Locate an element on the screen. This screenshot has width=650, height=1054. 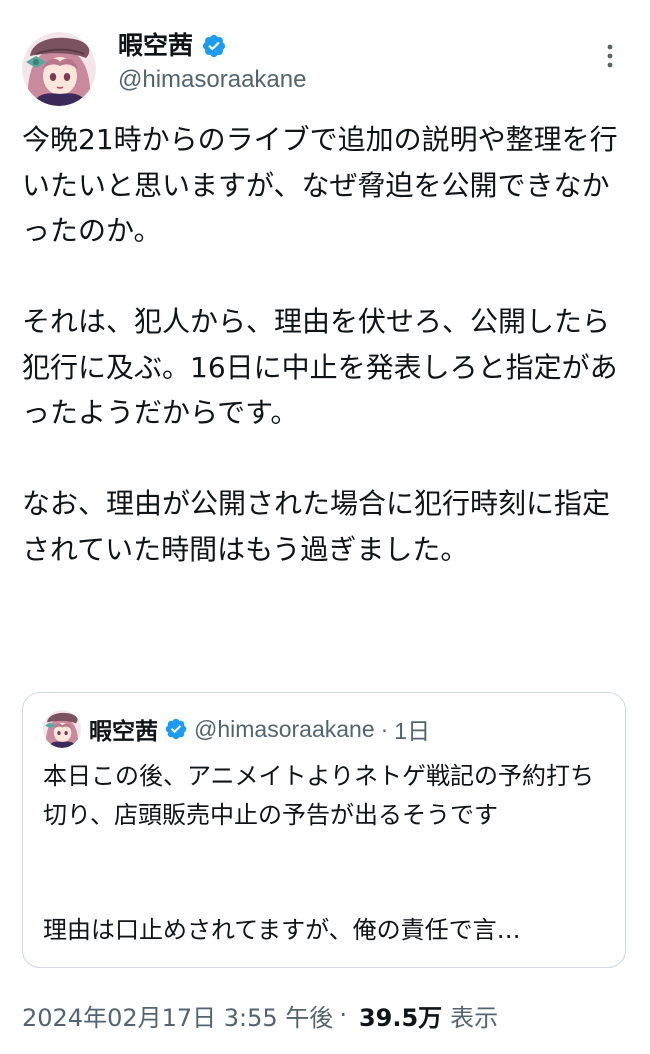
author-name: 暇空茜 is located at coordinates (155, 46).